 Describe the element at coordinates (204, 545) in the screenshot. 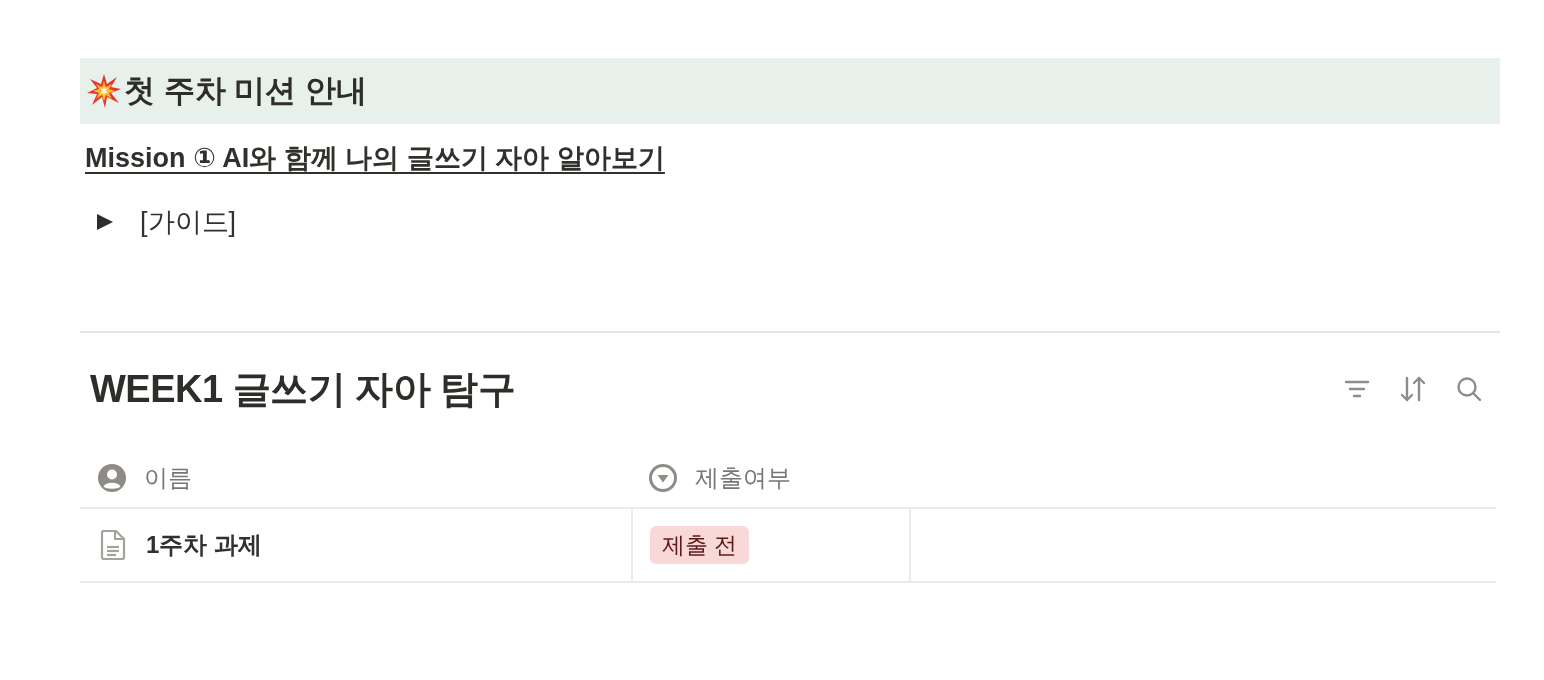

I see `page-title: 1주차 과제` at that location.